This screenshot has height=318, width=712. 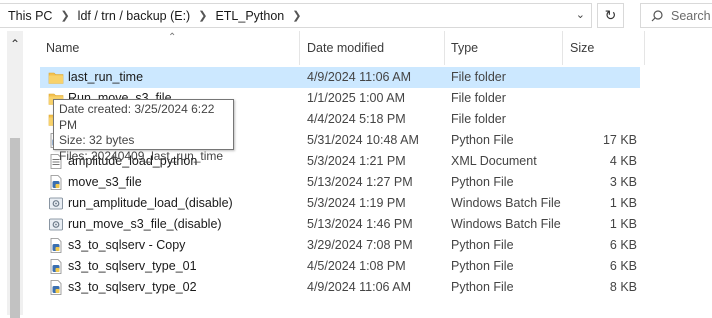 I want to click on file-date-modified: 5/13/2024 1:27 PM, so click(x=360, y=182).